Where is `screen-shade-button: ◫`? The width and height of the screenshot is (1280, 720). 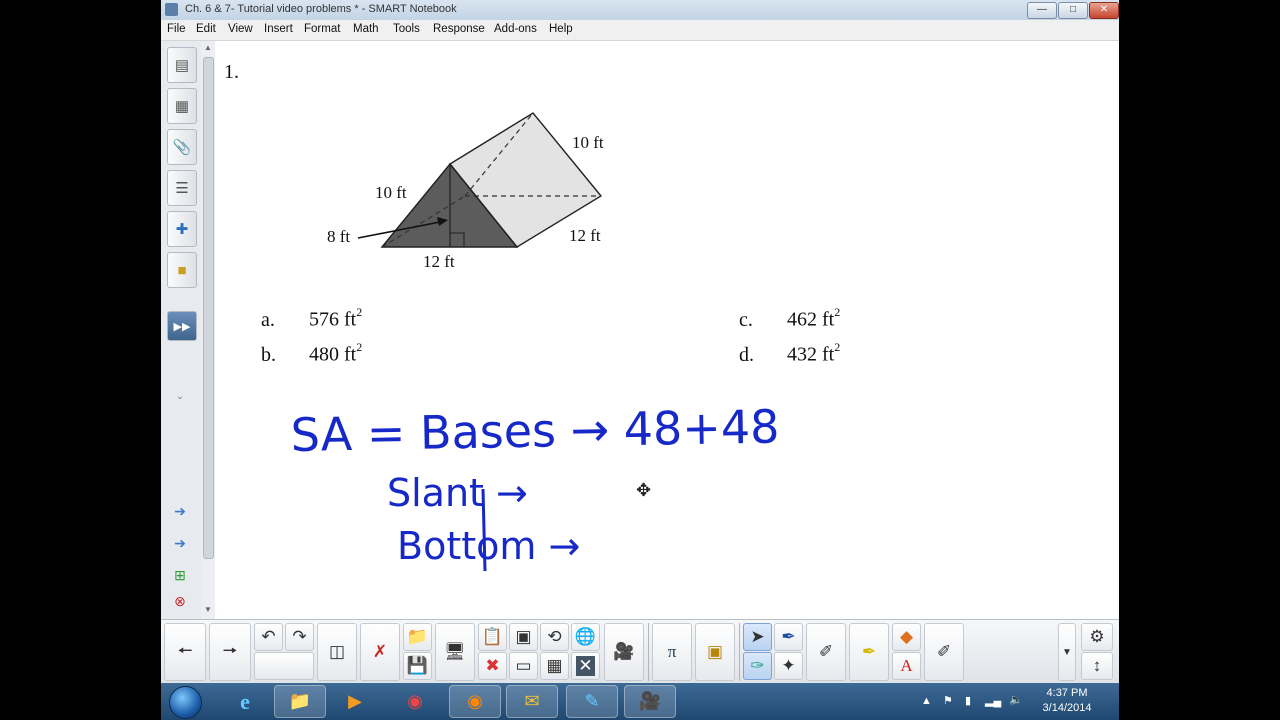
screen-shade-button: ◫ is located at coordinates (337, 652).